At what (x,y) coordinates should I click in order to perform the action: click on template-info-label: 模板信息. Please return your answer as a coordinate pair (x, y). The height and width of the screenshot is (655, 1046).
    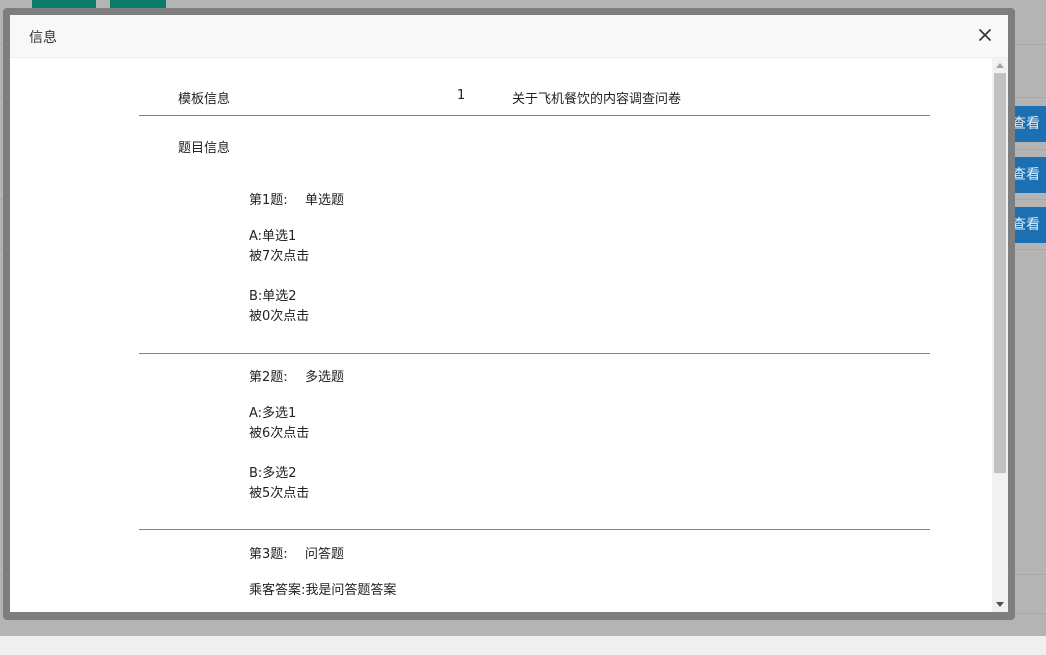
    Looking at the image, I should click on (204, 99).